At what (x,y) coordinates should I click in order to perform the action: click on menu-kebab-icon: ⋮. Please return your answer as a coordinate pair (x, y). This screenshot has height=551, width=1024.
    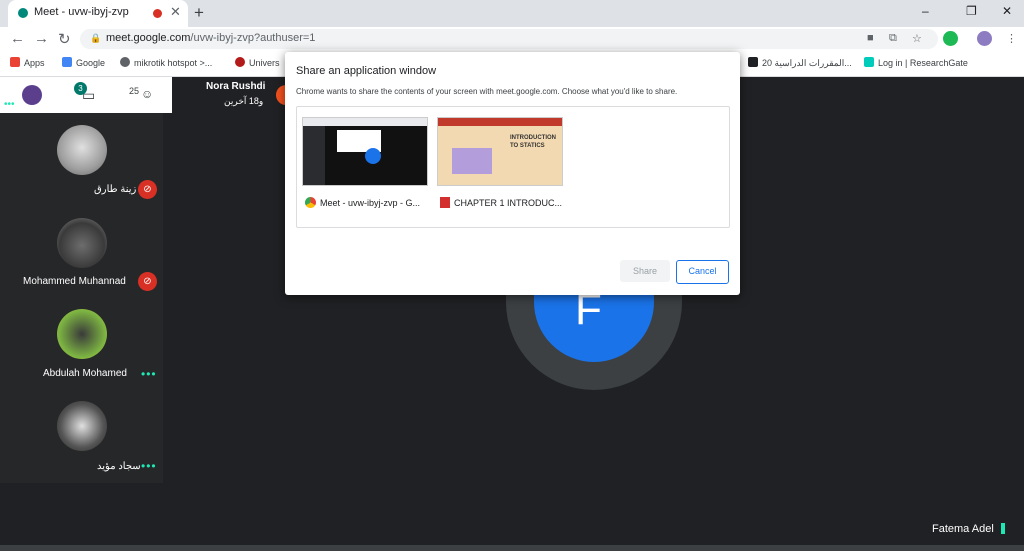
    Looking at the image, I should click on (1011, 38).